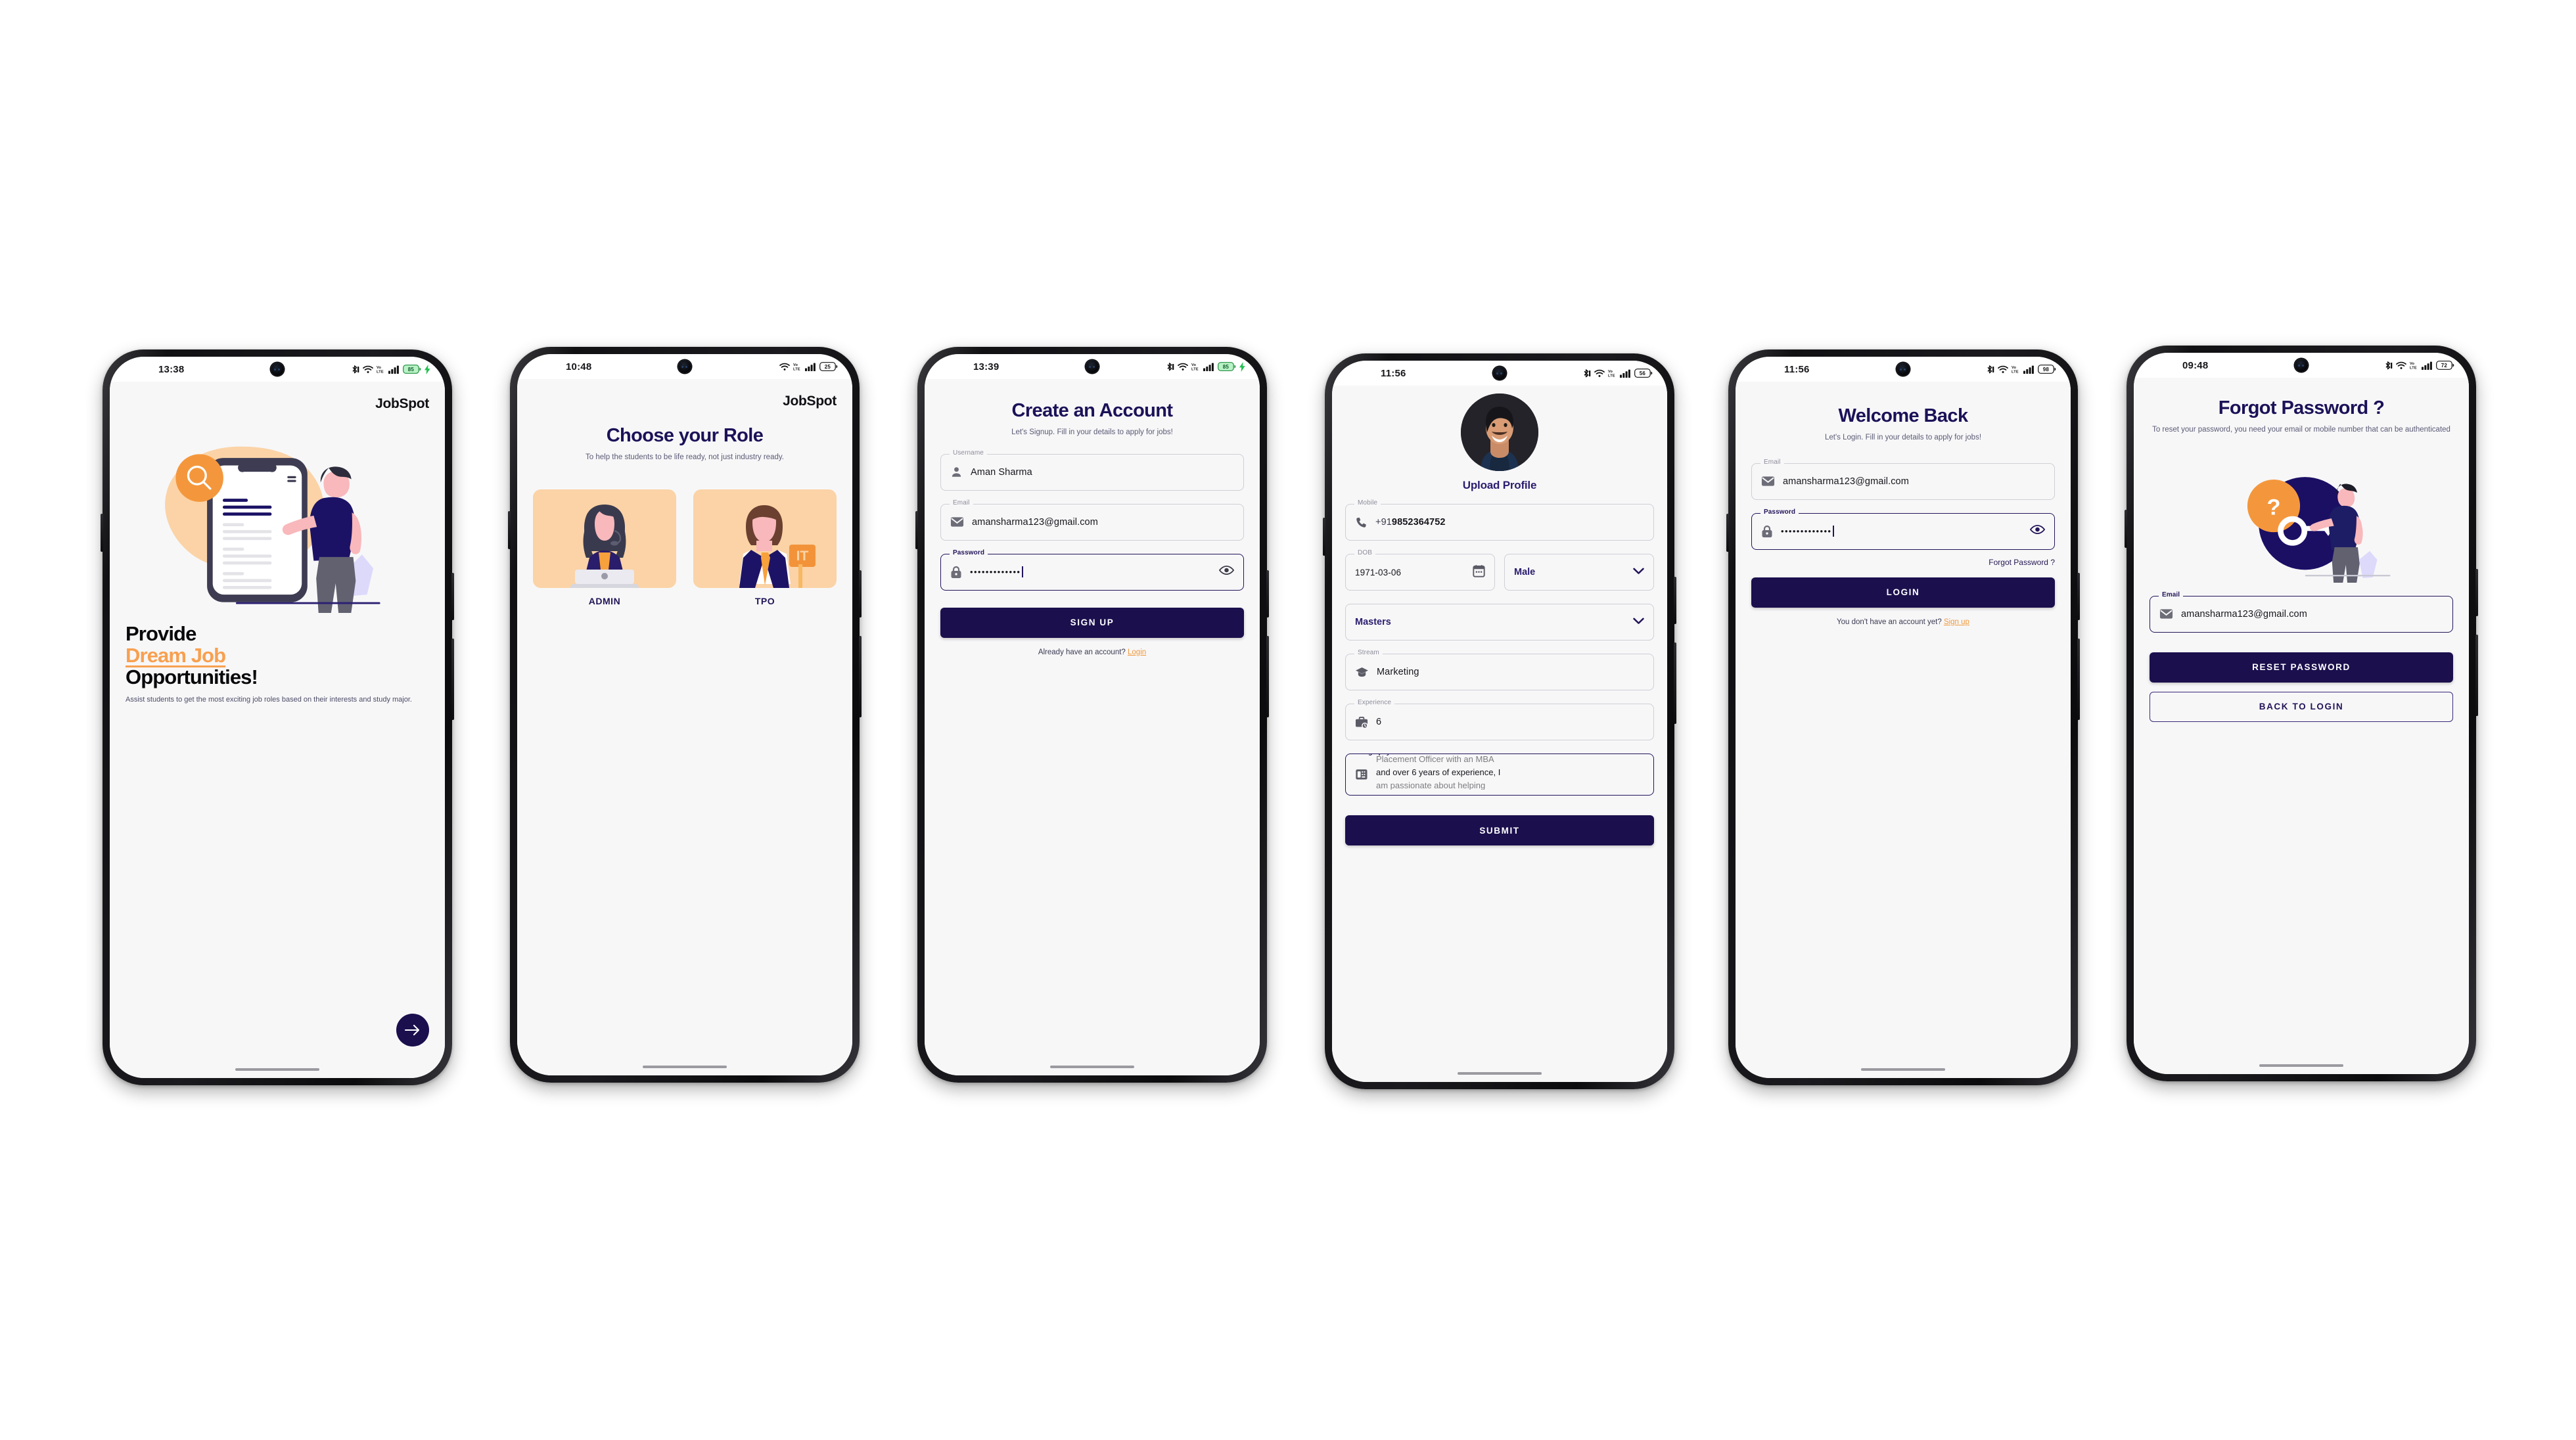  Describe the element at coordinates (2301, 667) in the screenshot. I see `reset-password-button: RESET PASSWORD` at that location.